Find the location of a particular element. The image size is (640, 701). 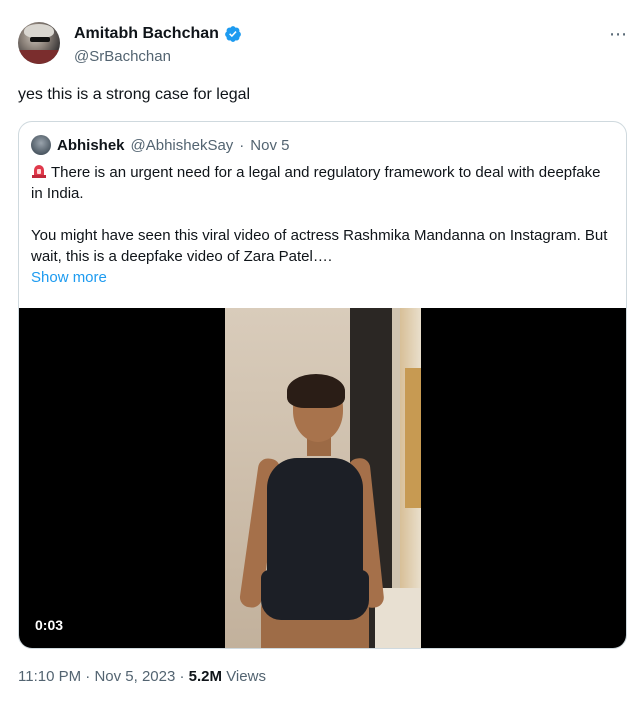

video-duration: 0:03 is located at coordinates (49, 625).